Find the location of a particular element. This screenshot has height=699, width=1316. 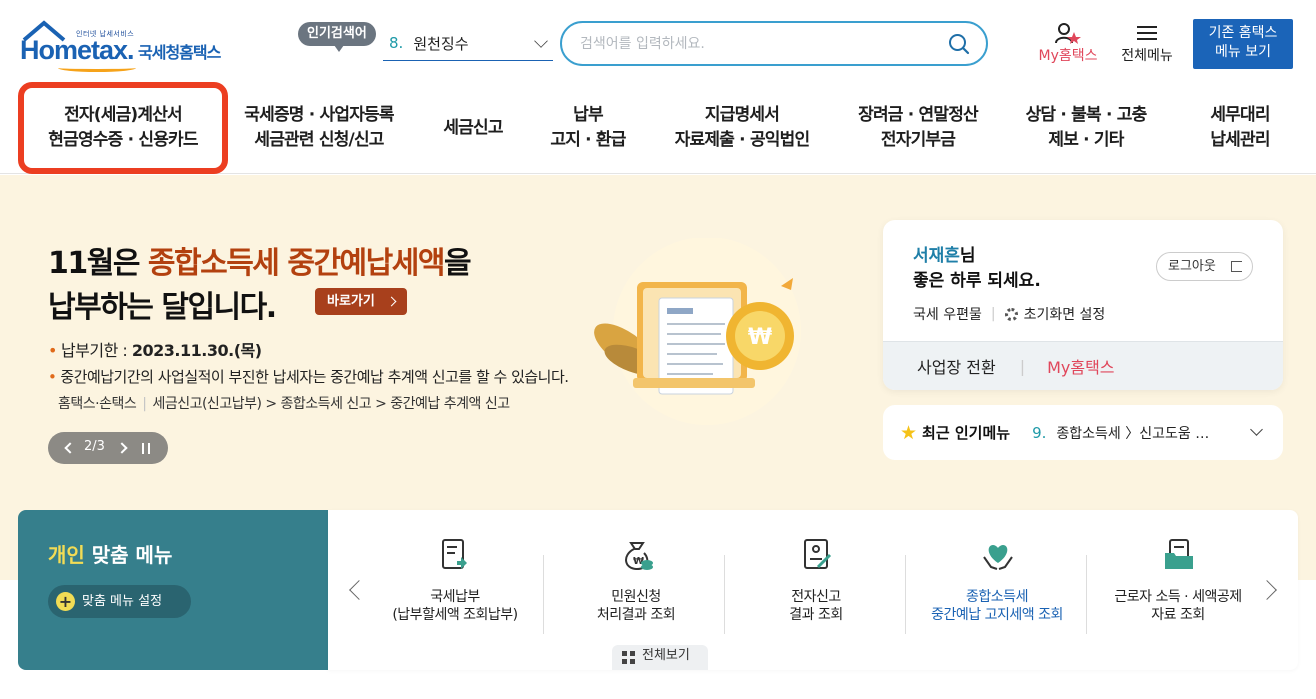

slider-controls: 2/3 is located at coordinates (108, 448).